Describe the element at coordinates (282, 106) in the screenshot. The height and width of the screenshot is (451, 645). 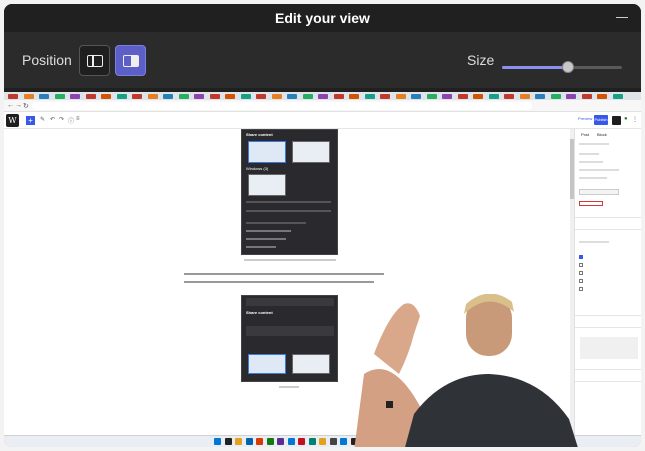
I see `url-field` at that location.